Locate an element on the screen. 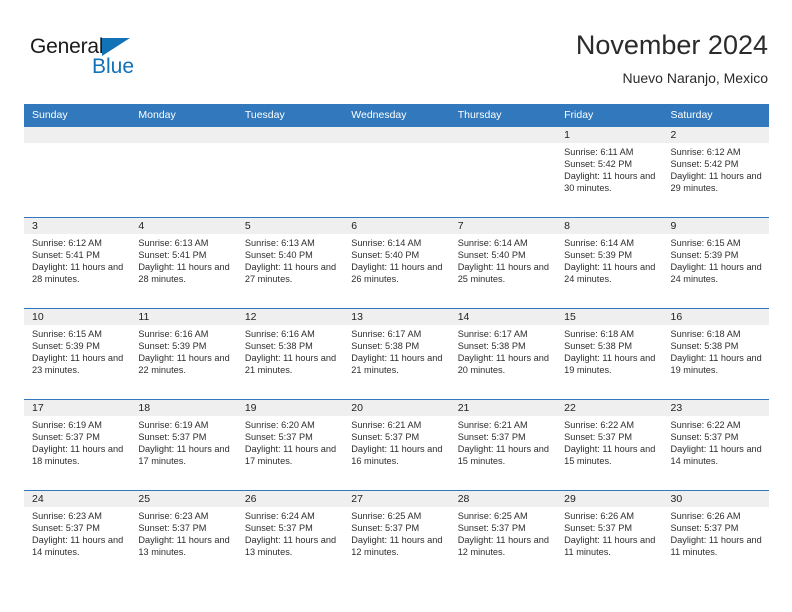 This screenshot has height=612, width=792. daylight-text: Daylight: 11 hours and 28 minutes. is located at coordinates (184, 273).